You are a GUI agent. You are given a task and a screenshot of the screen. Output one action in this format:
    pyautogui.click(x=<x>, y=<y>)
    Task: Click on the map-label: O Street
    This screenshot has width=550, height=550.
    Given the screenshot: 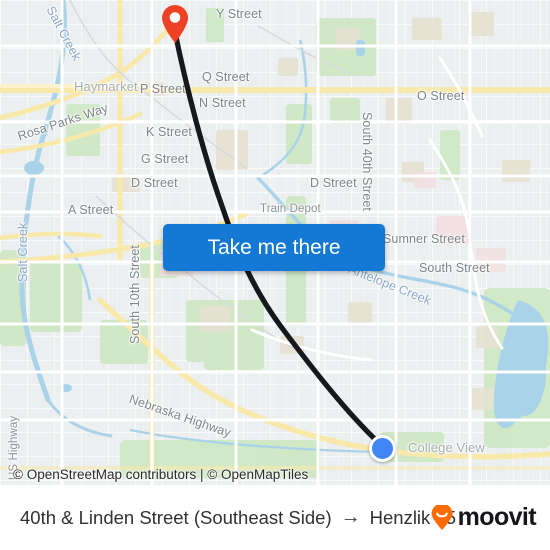 What is the action you would take?
    pyautogui.click(x=441, y=96)
    